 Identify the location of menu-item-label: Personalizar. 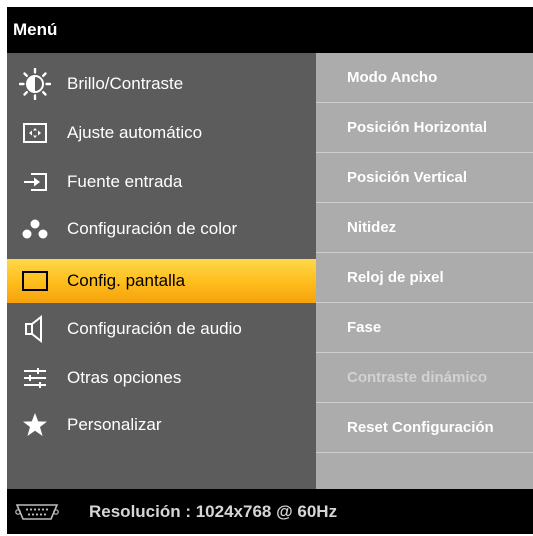
(114, 424).